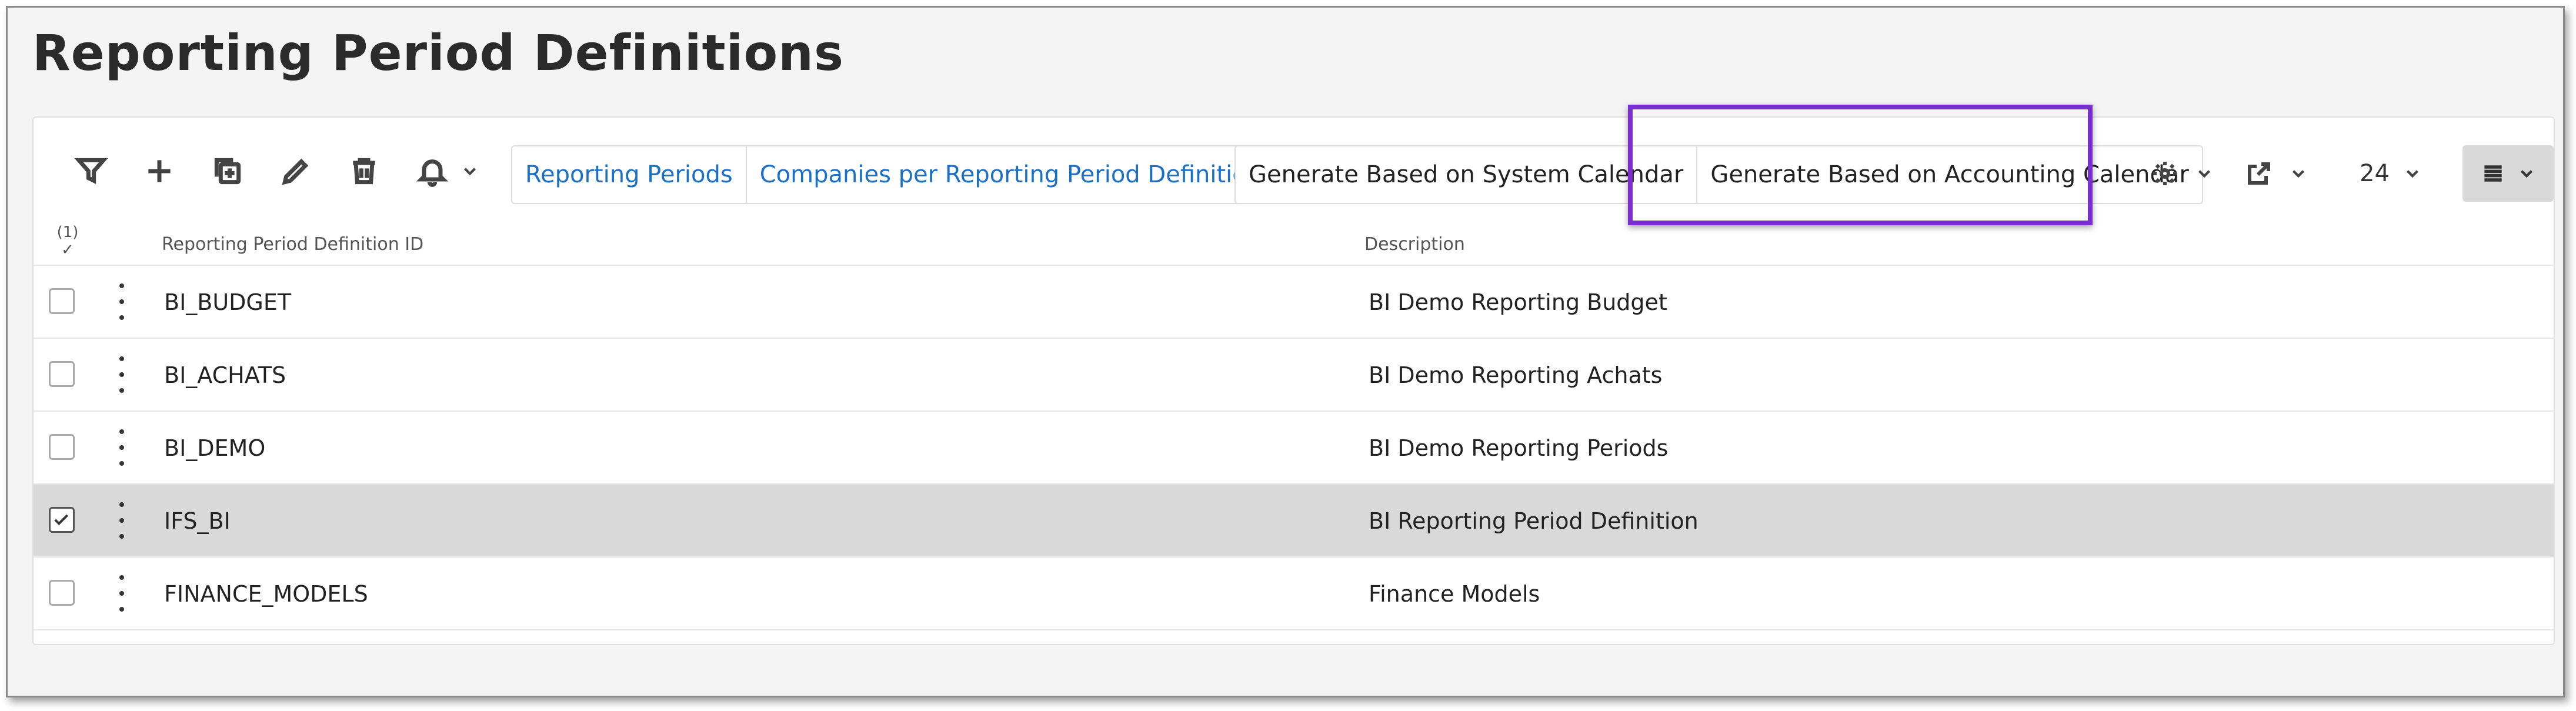  Describe the element at coordinates (1414, 245) in the screenshot. I see `column-header-description: Description` at that location.